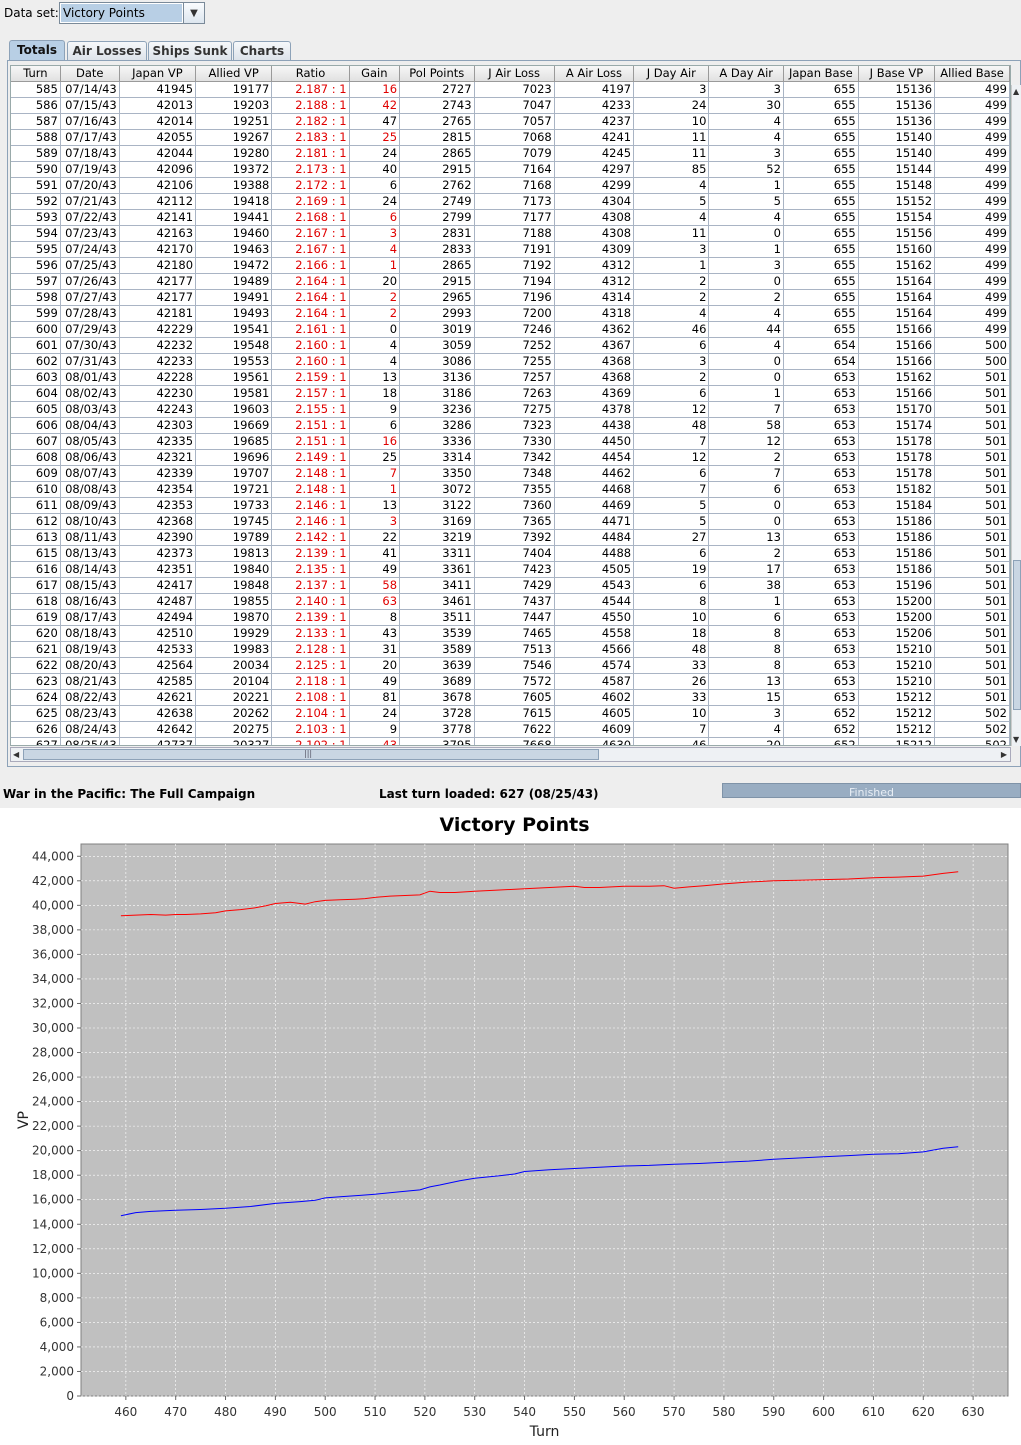 Image resolution: width=1021 pixels, height=1445 pixels. Describe the element at coordinates (107, 50) in the screenshot. I see `tab-air-losses: Air Losses` at that location.